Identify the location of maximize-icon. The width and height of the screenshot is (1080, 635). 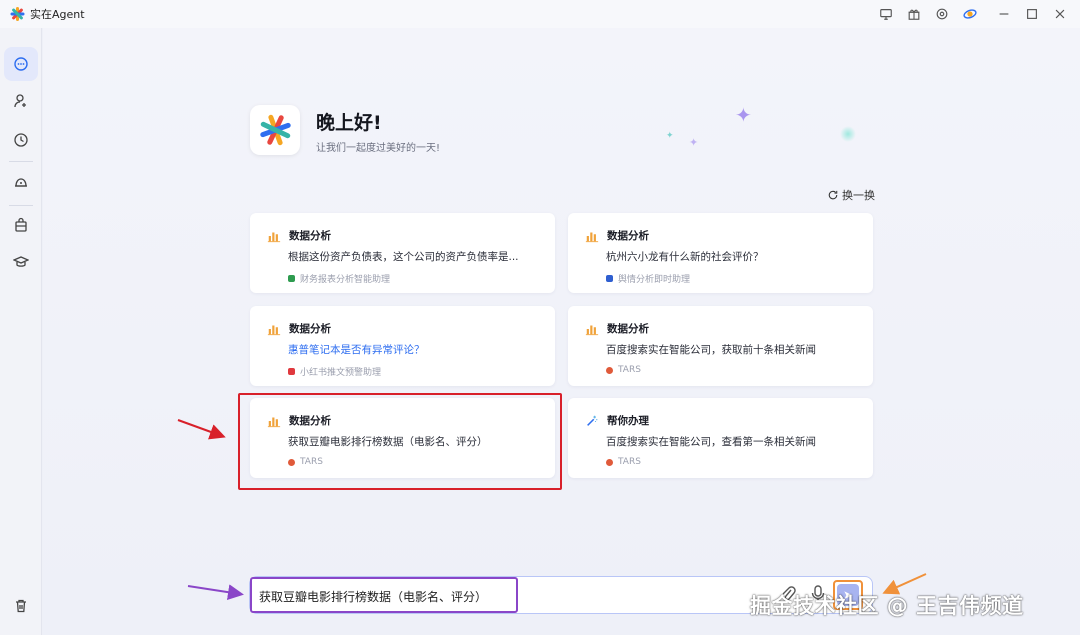
(1032, 14).